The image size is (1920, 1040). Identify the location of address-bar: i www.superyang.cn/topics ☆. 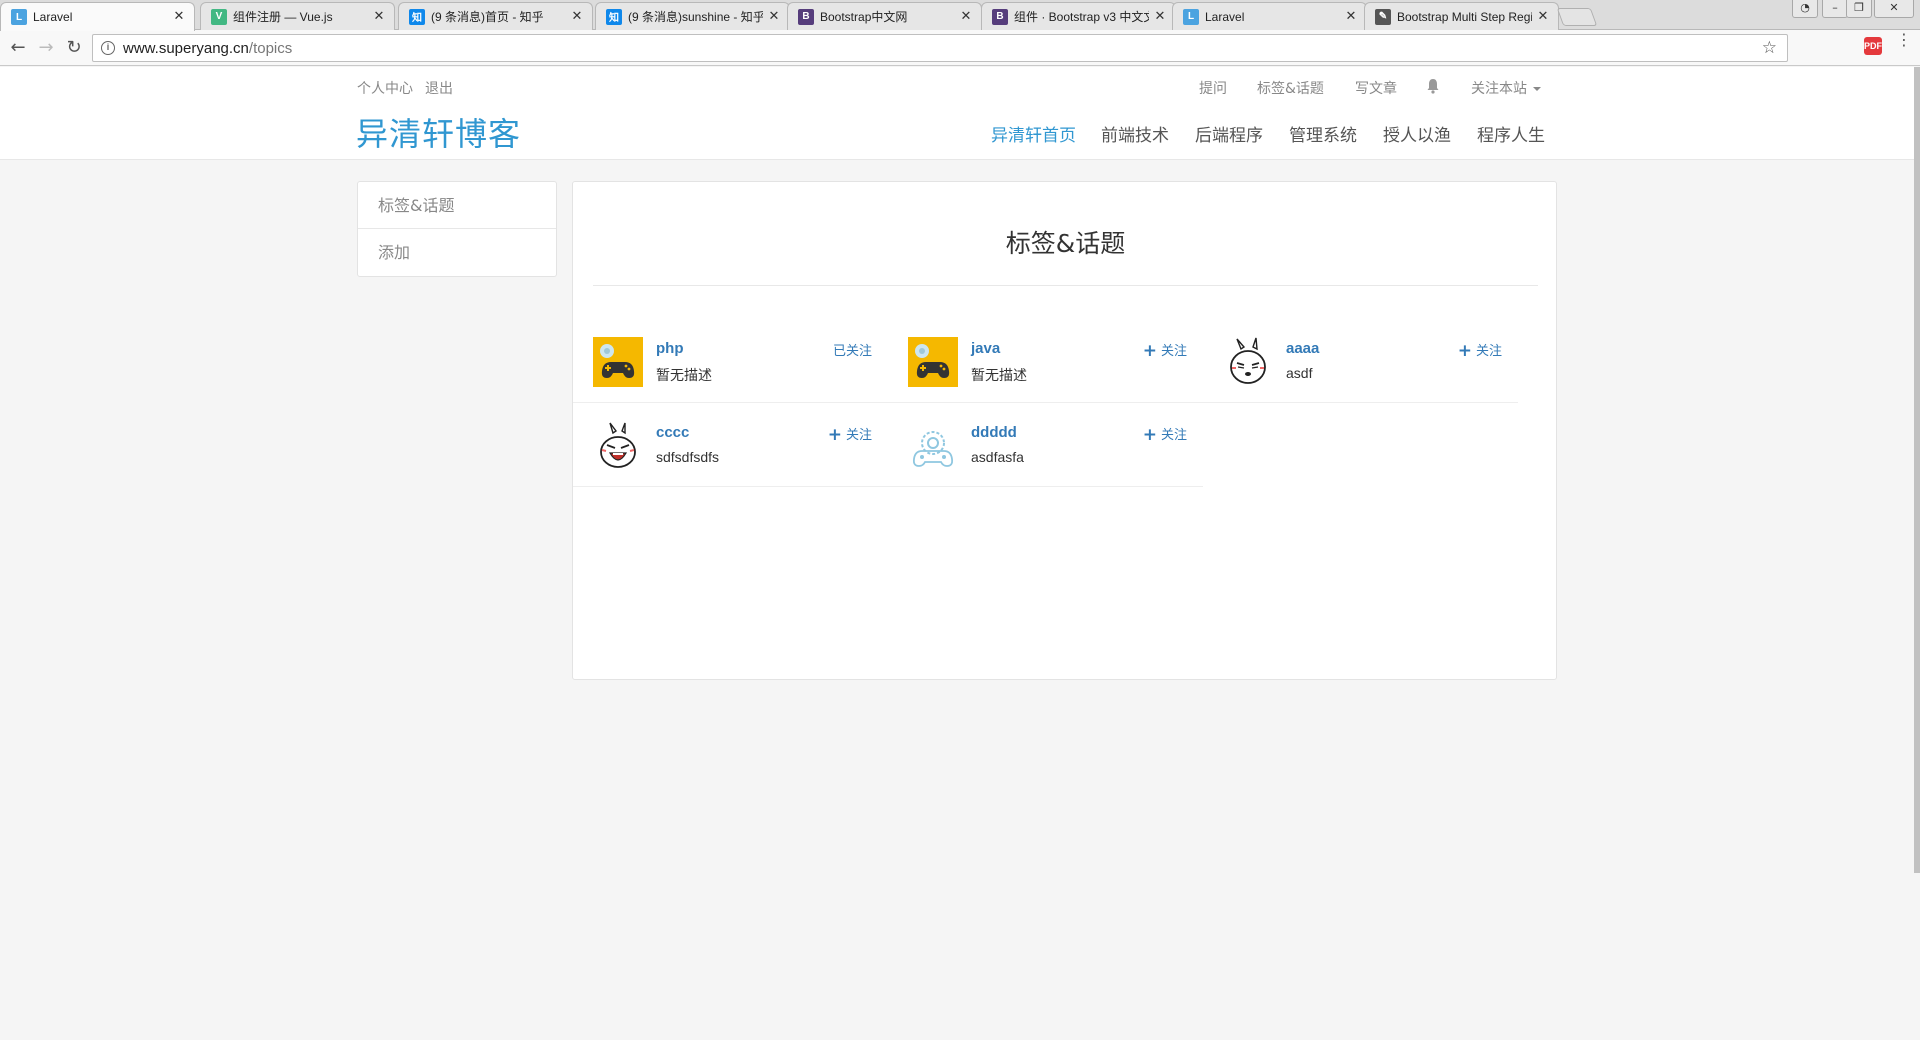
(940, 48).